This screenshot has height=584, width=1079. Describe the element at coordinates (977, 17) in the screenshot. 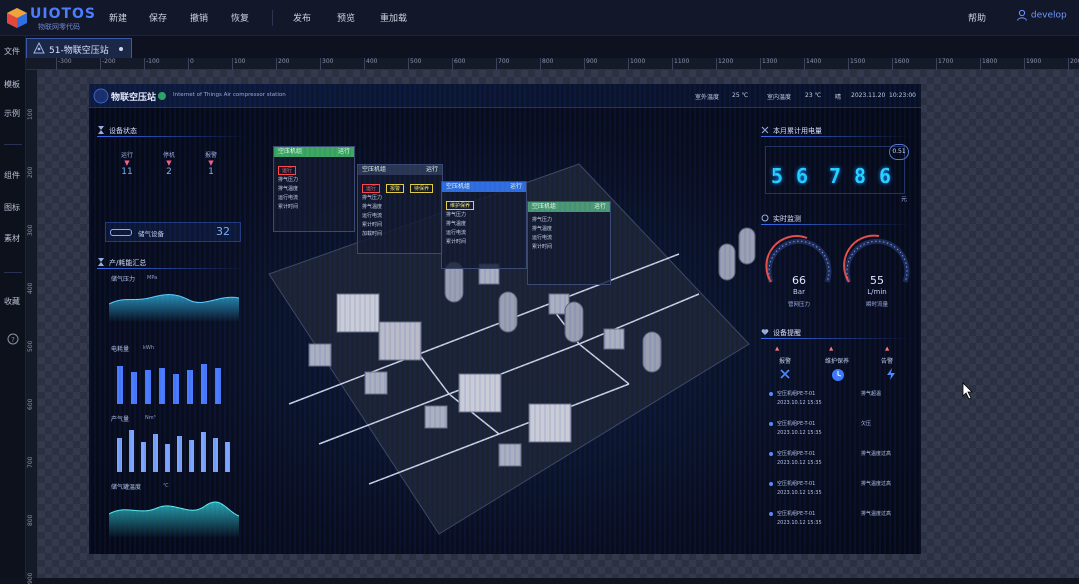

I see `menu-help: 帮助` at that location.